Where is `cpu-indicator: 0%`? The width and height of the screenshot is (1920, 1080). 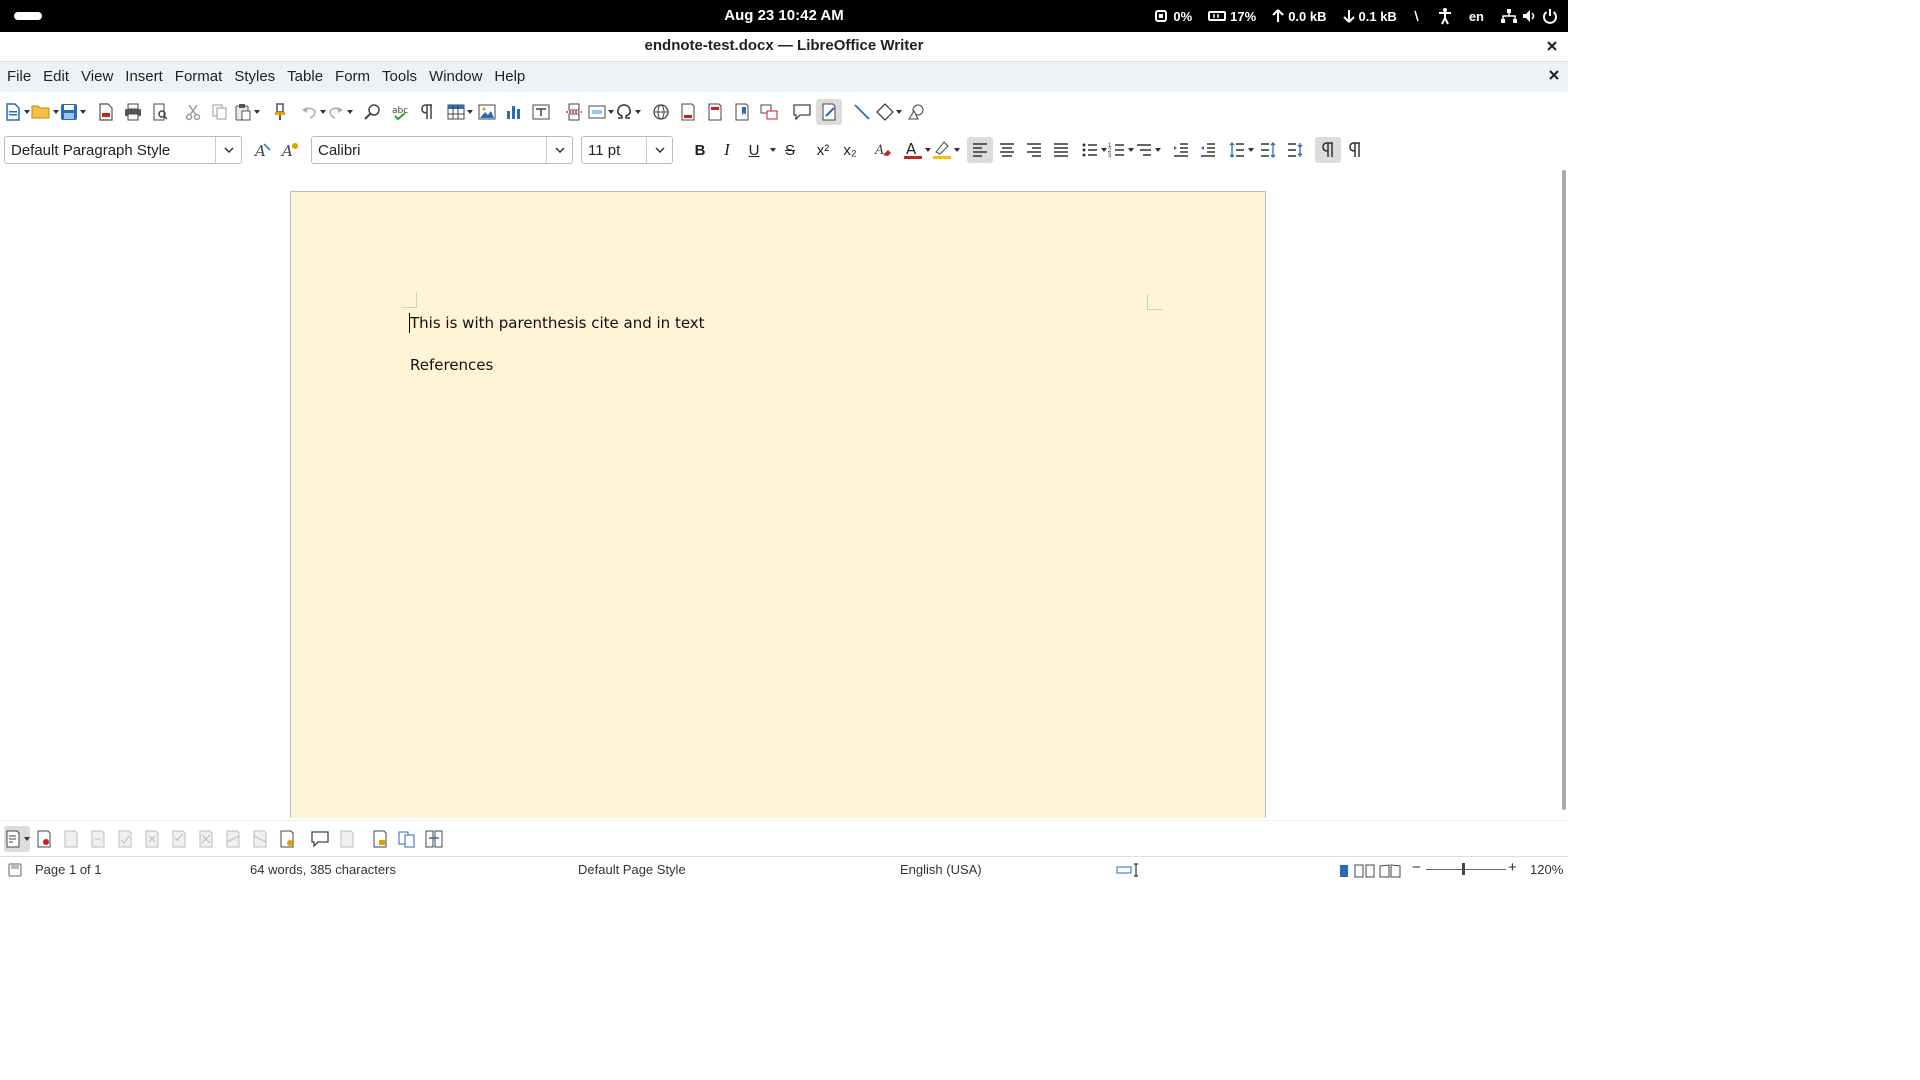 cpu-indicator: 0% is located at coordinates (1172, 16).